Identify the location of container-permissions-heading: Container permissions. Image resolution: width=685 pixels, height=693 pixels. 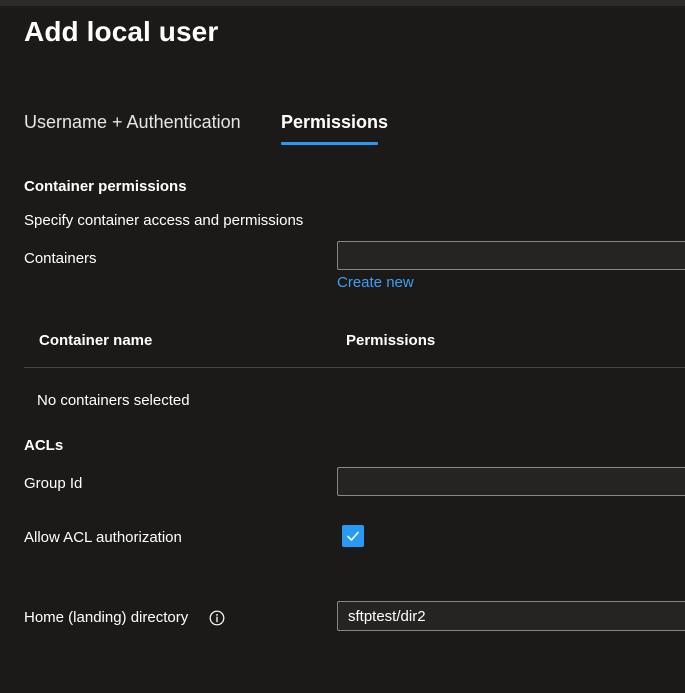
(105, 186).